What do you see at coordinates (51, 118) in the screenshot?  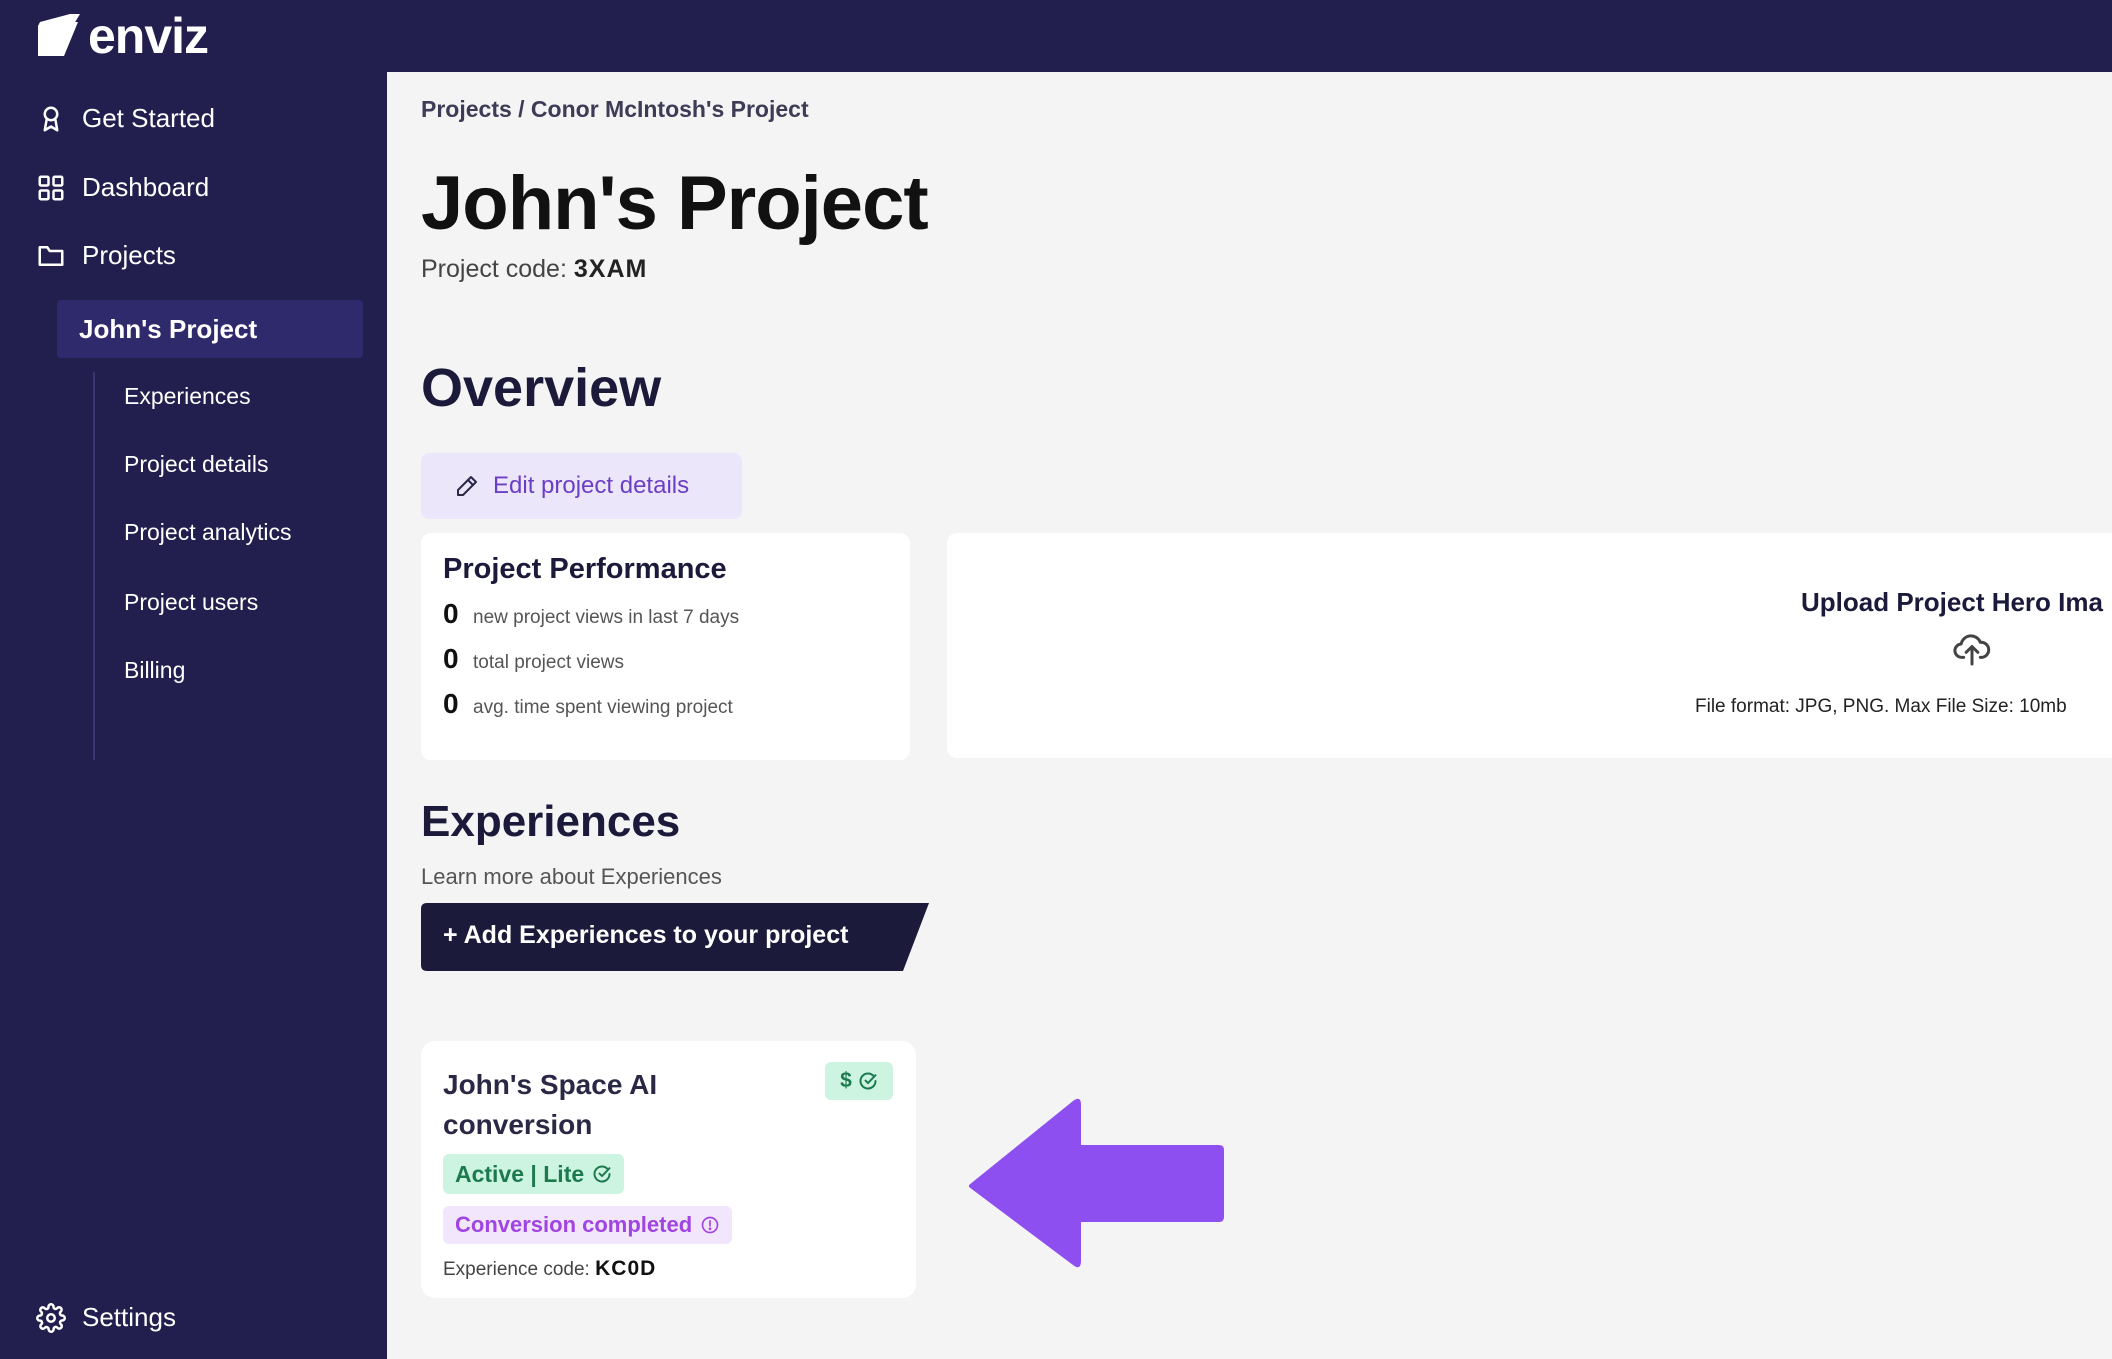 I see `award-icon` at bounding box center [51, 118].